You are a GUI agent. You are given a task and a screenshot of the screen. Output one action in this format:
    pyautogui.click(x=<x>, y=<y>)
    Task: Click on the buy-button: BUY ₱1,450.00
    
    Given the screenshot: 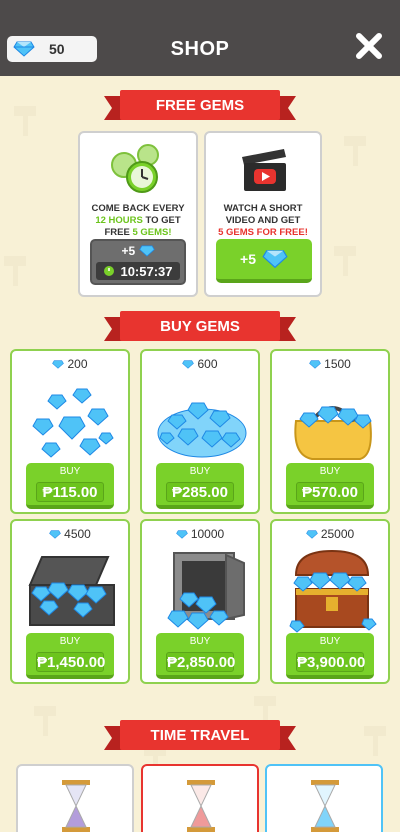 What is the action you would take?
    pyautogui.click(x=70, y=656)
    